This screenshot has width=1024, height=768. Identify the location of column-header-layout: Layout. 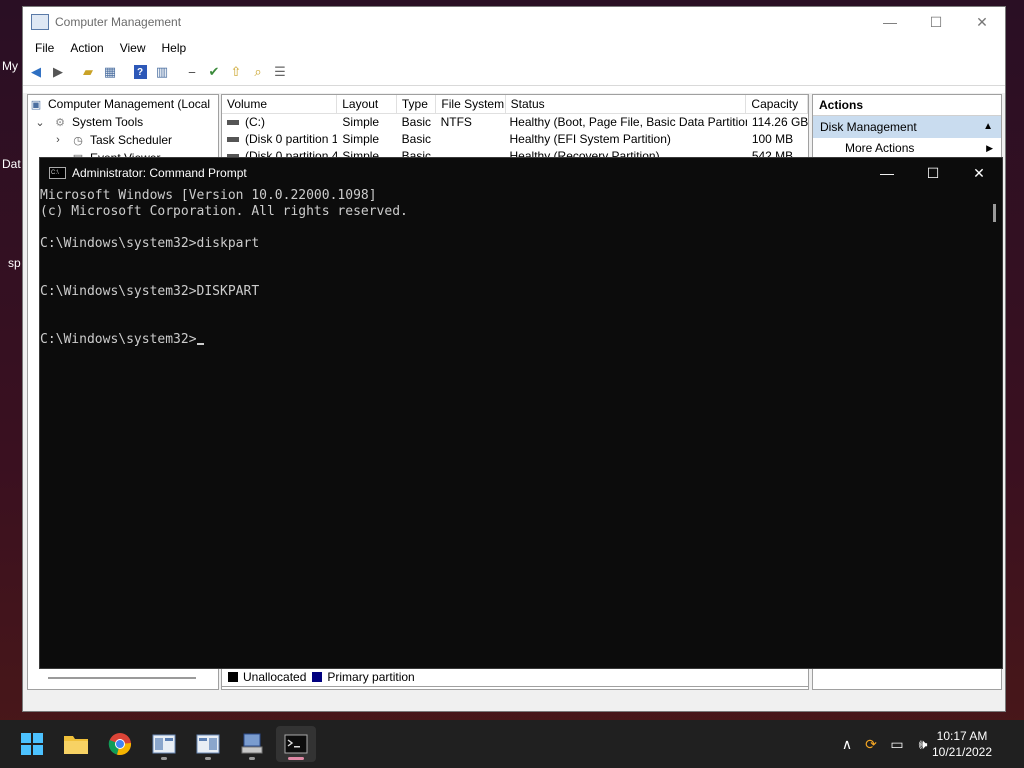
(367, 104).